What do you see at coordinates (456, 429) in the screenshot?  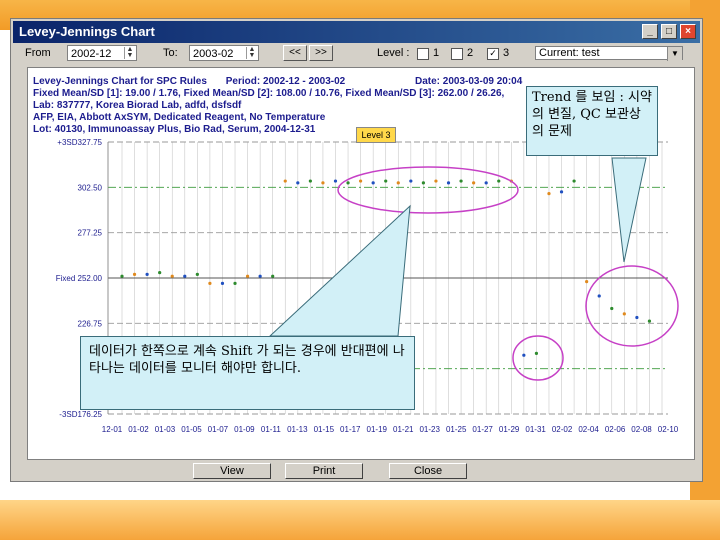 I see `x-tick-label: 01-25` at bounding box center [456, 429].